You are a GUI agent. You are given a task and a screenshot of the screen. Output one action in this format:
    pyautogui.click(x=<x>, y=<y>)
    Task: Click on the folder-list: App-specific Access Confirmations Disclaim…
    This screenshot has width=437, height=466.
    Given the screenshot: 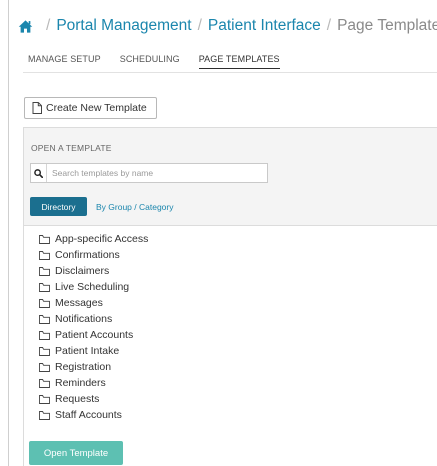 What is the action you would take?
    pyautogui.click(x=93, y=327)
    